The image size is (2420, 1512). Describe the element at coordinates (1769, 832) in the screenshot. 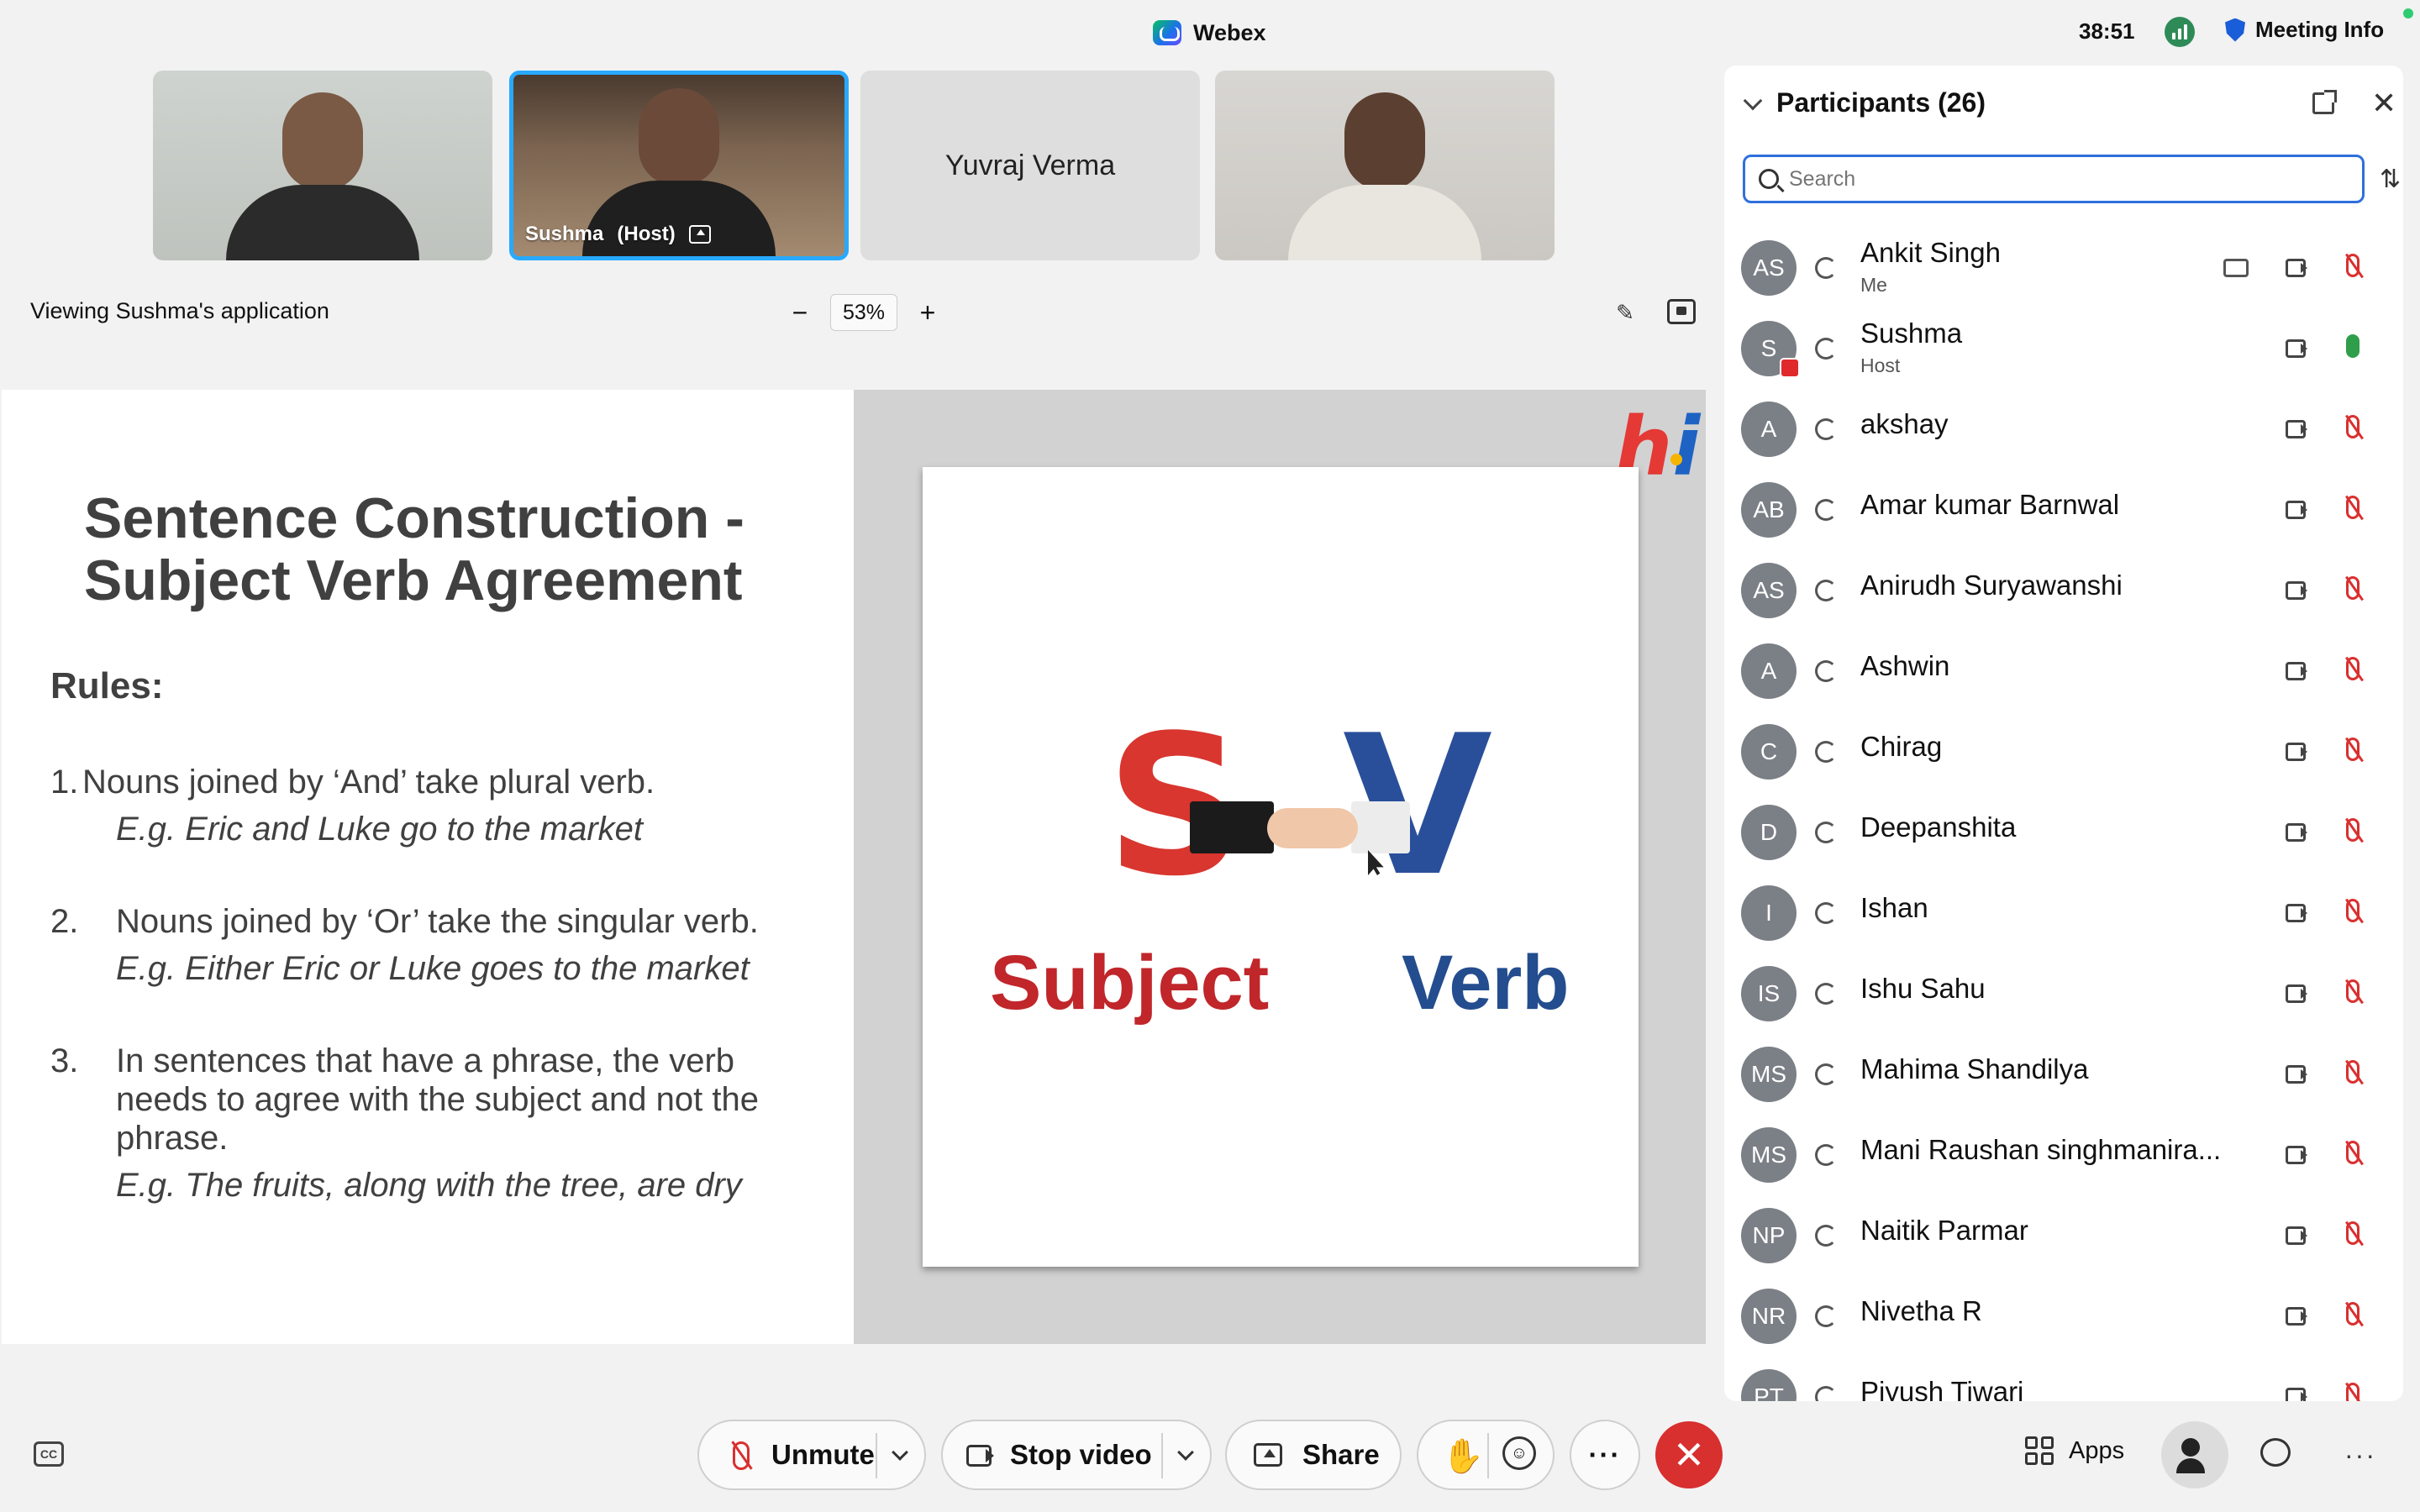

I see `avatar: D` at that location.